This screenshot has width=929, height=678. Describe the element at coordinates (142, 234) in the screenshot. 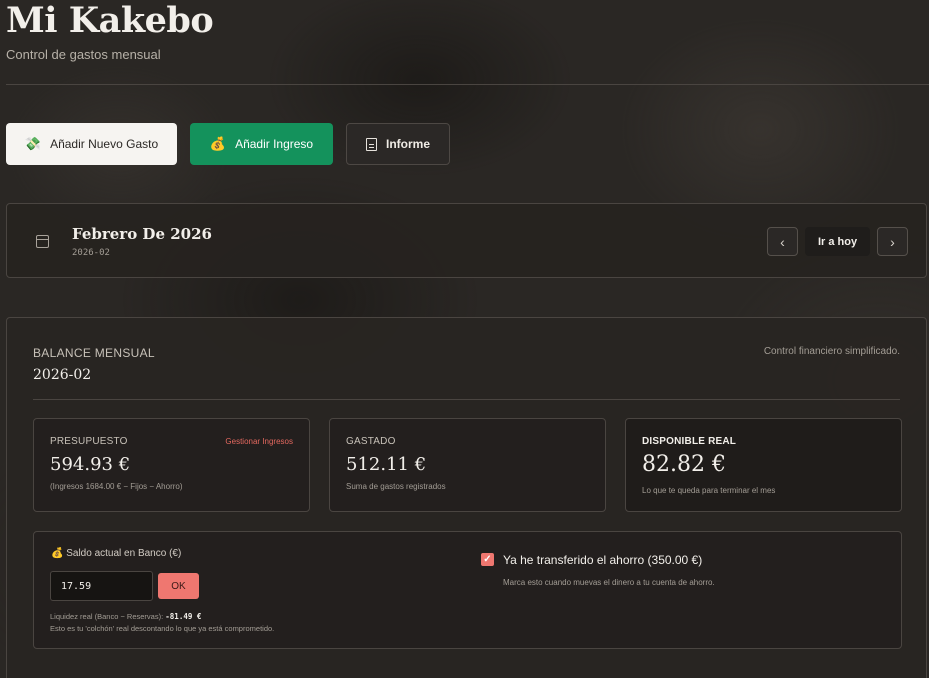

I see `month-title: Febrero De 2026` at that location.